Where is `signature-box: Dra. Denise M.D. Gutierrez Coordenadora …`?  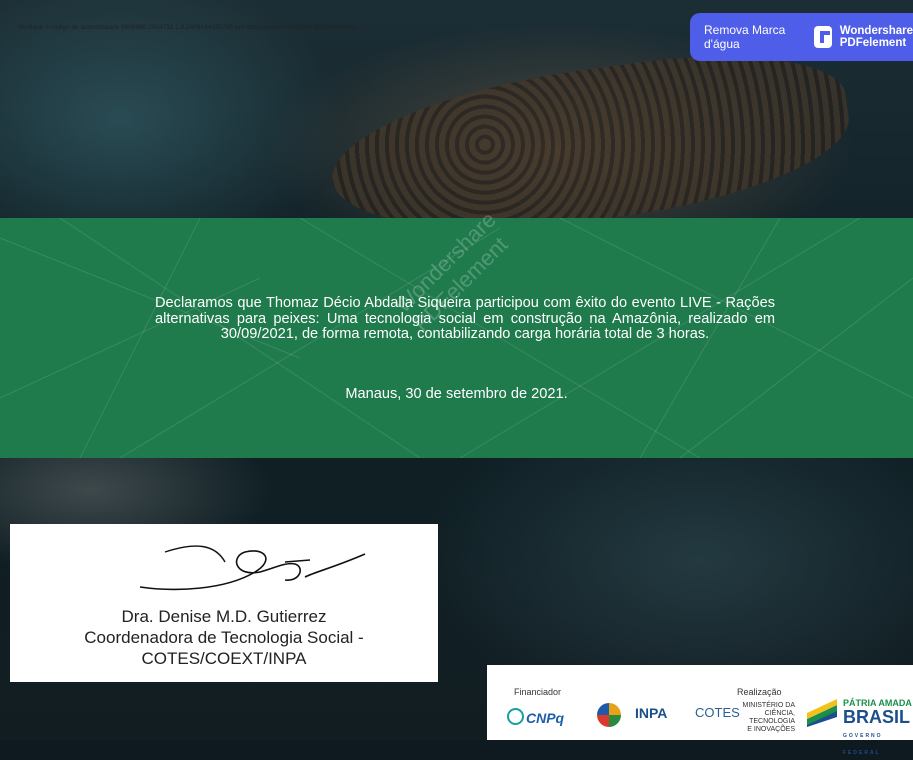 signature-box: Dra. Denise M.D. Gutierrez Coordenadora … is located at coordinates (224, 603).